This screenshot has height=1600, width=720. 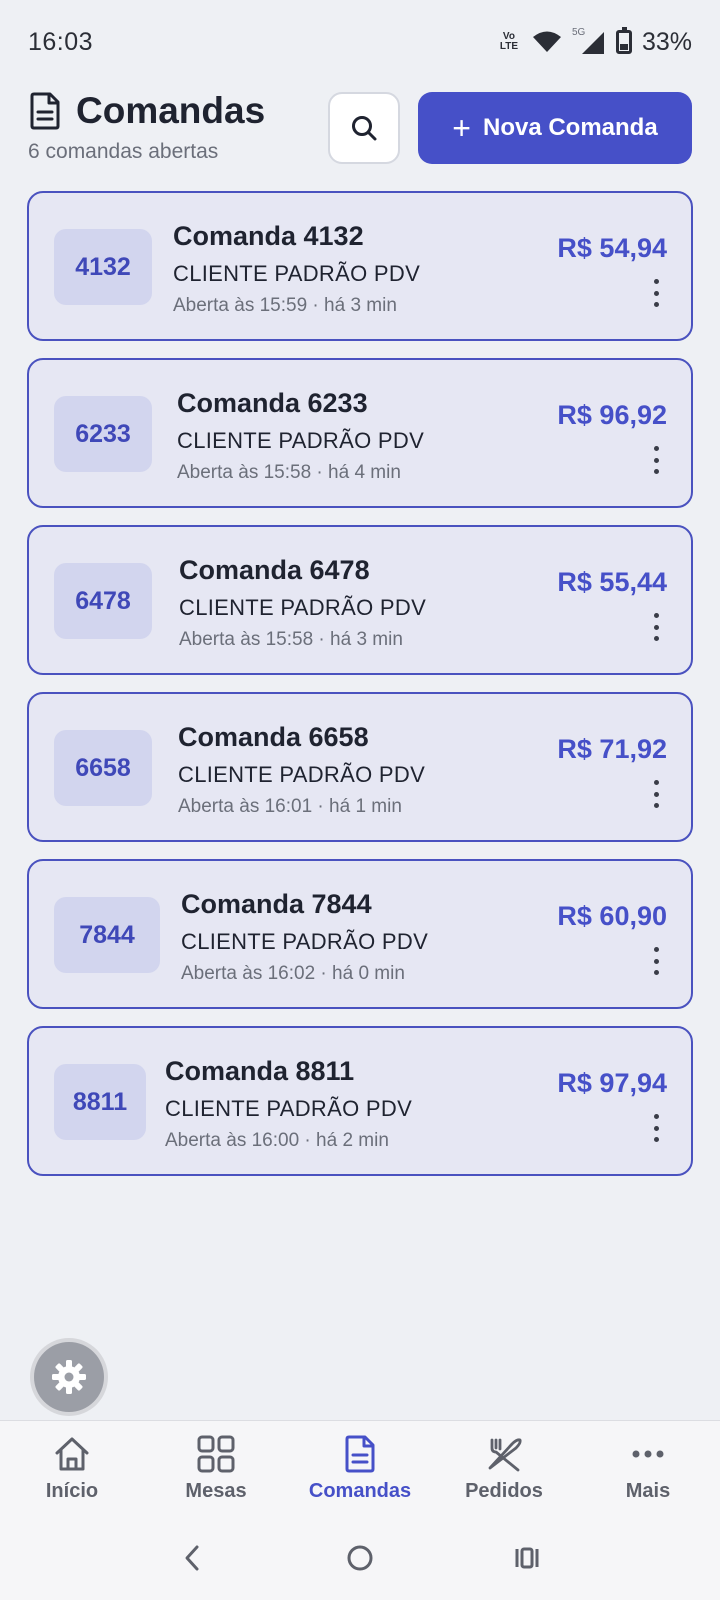 What do you see at coordinates (193, 1558) in the screenshot?
I see `back-icon` at bounding box center [193, 1558].